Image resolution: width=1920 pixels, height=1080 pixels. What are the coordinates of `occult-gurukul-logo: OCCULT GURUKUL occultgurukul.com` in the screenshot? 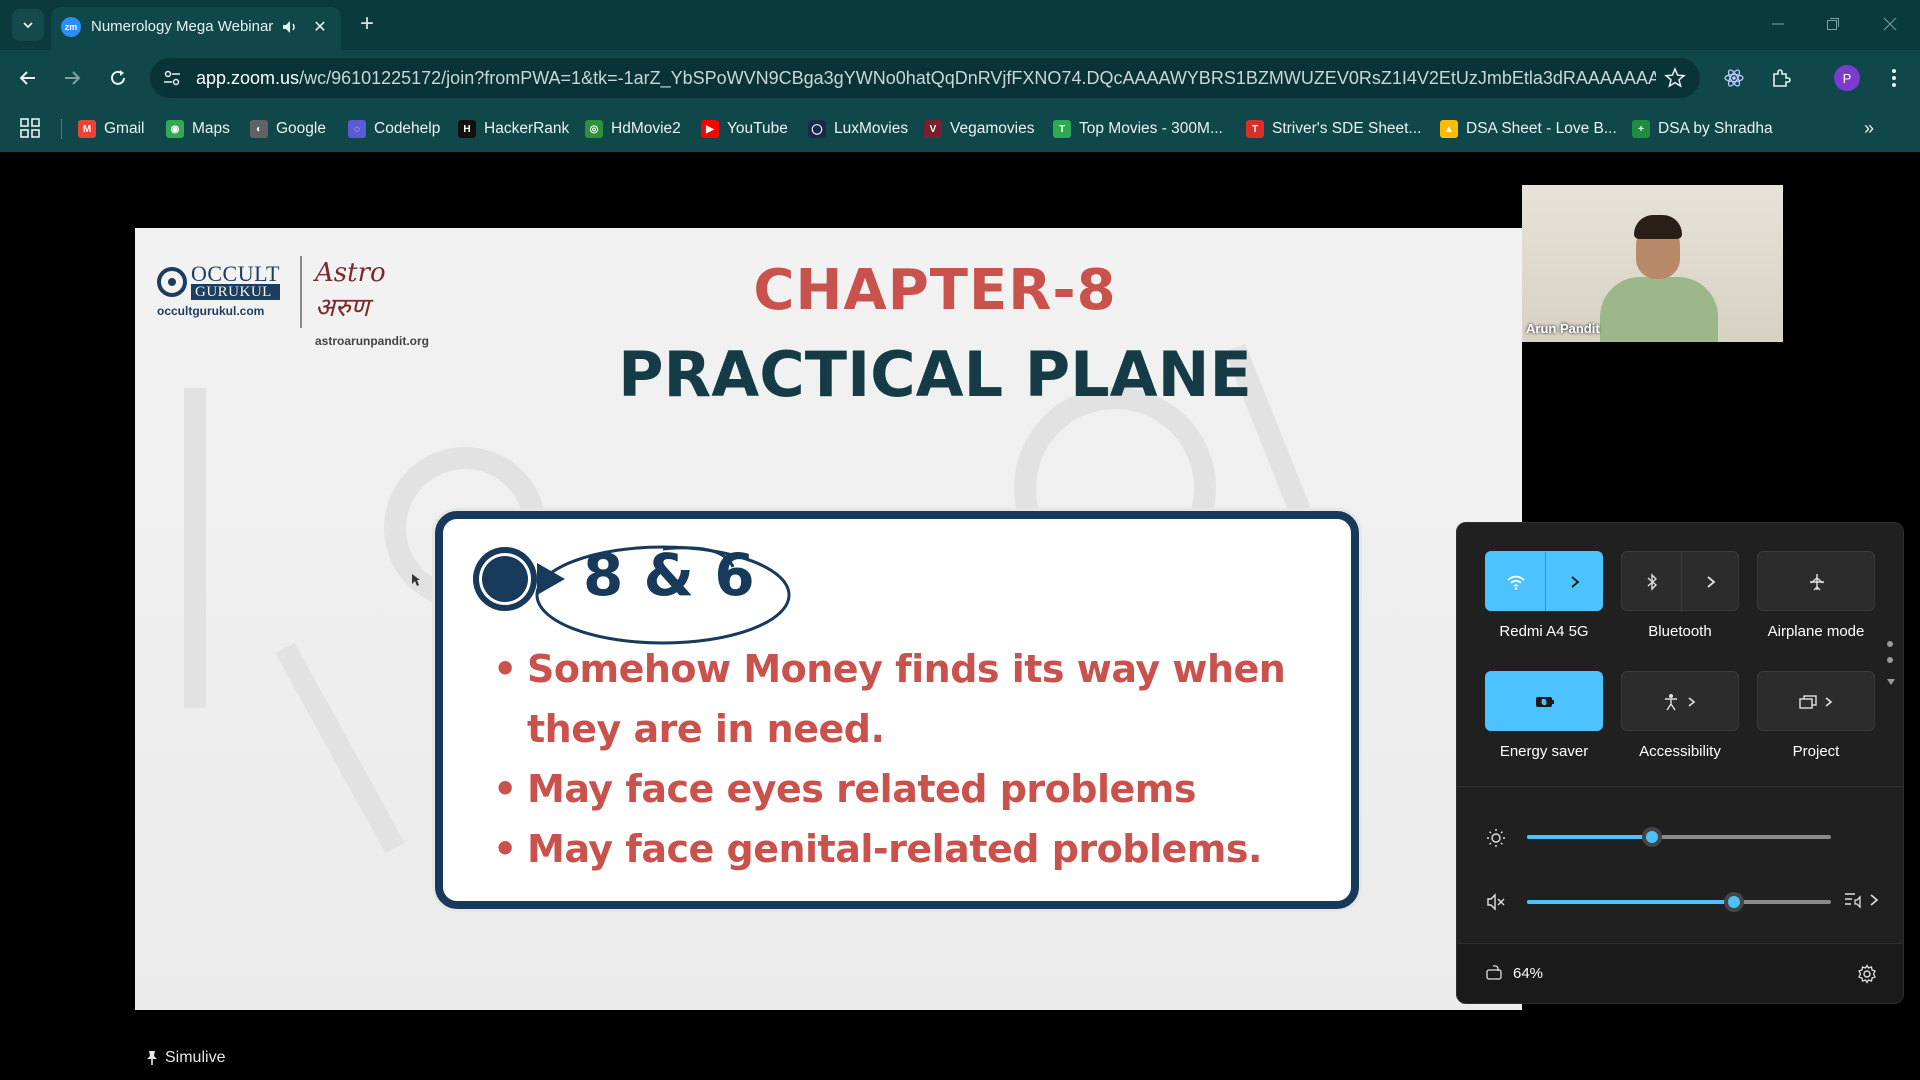 It's located at (220, 289).